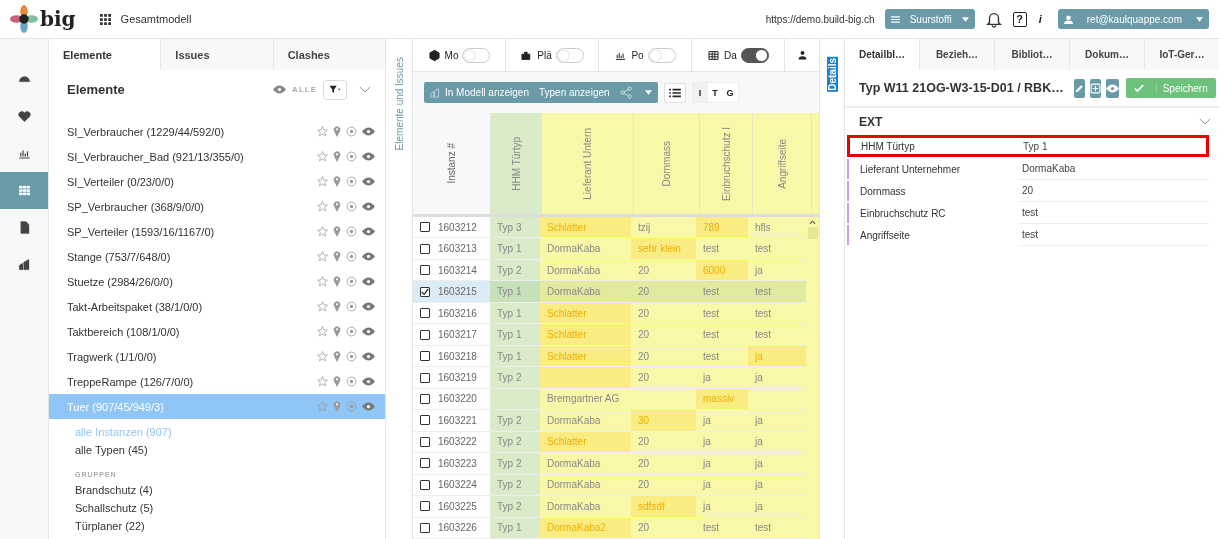 This screenshot has width=1219, height=539. Describe the element at coordinates (434, 55) in the screenshot. I see `cube-icon` at that location.